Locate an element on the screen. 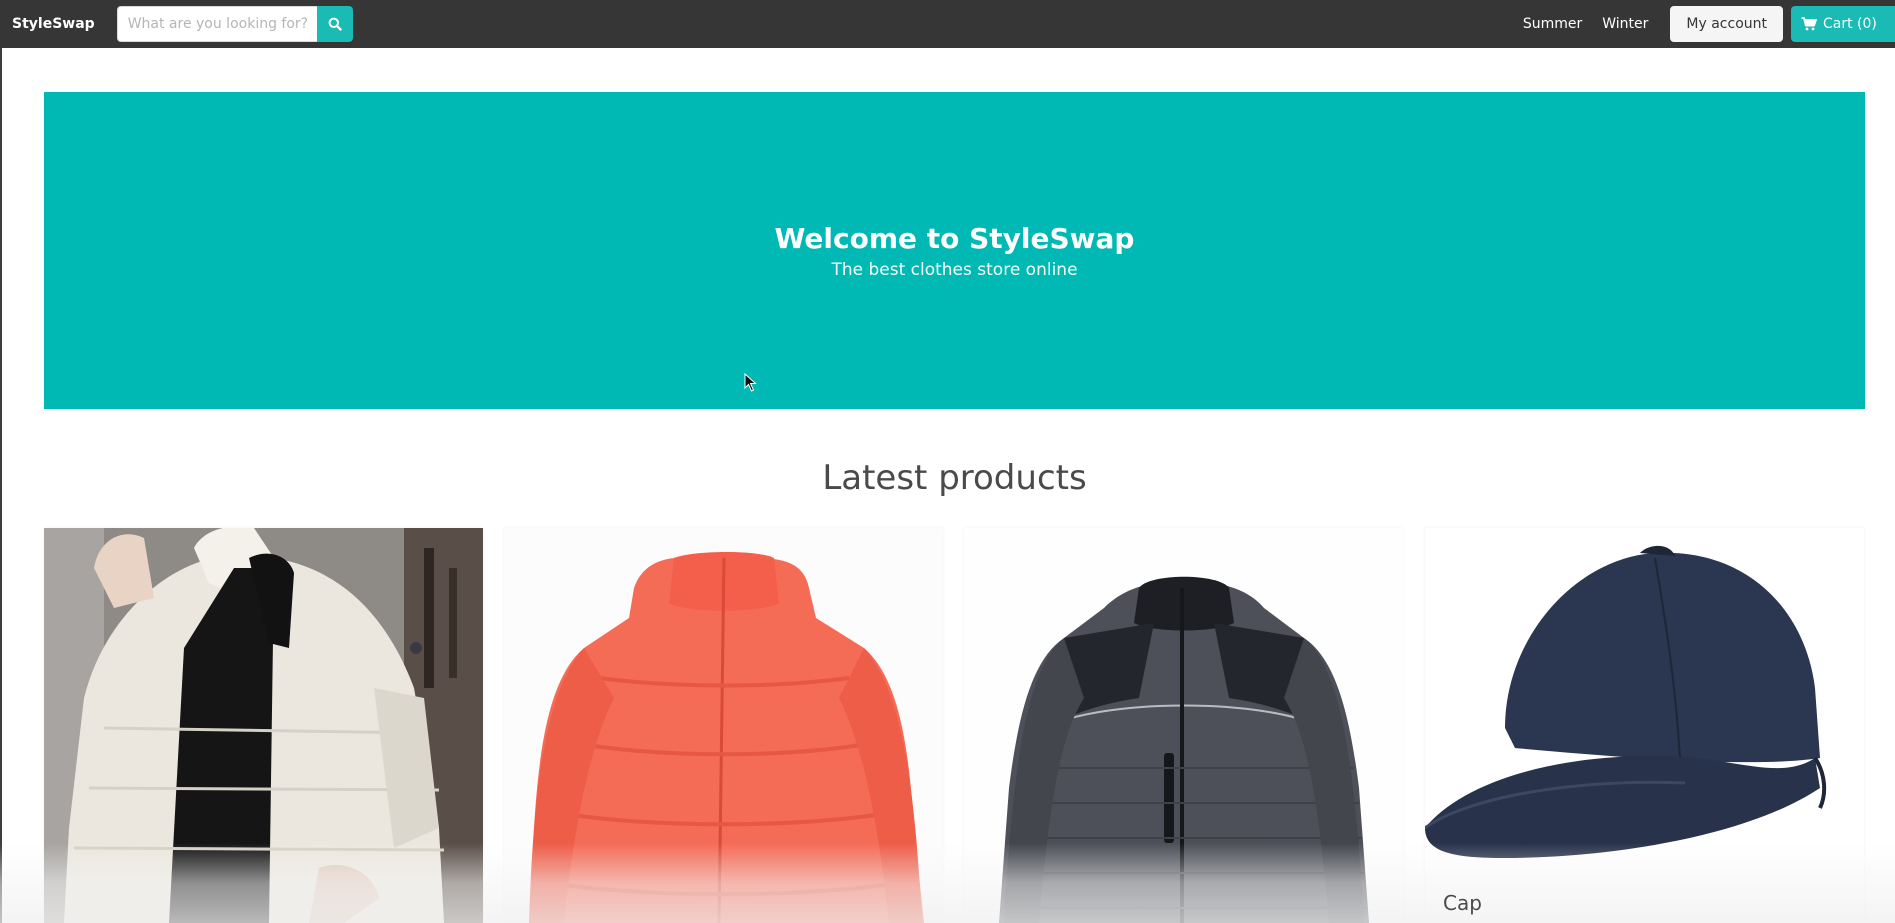 This screenshot has height=923, width=1895. my-account-button: My account is located at coordinates (1726, 24).